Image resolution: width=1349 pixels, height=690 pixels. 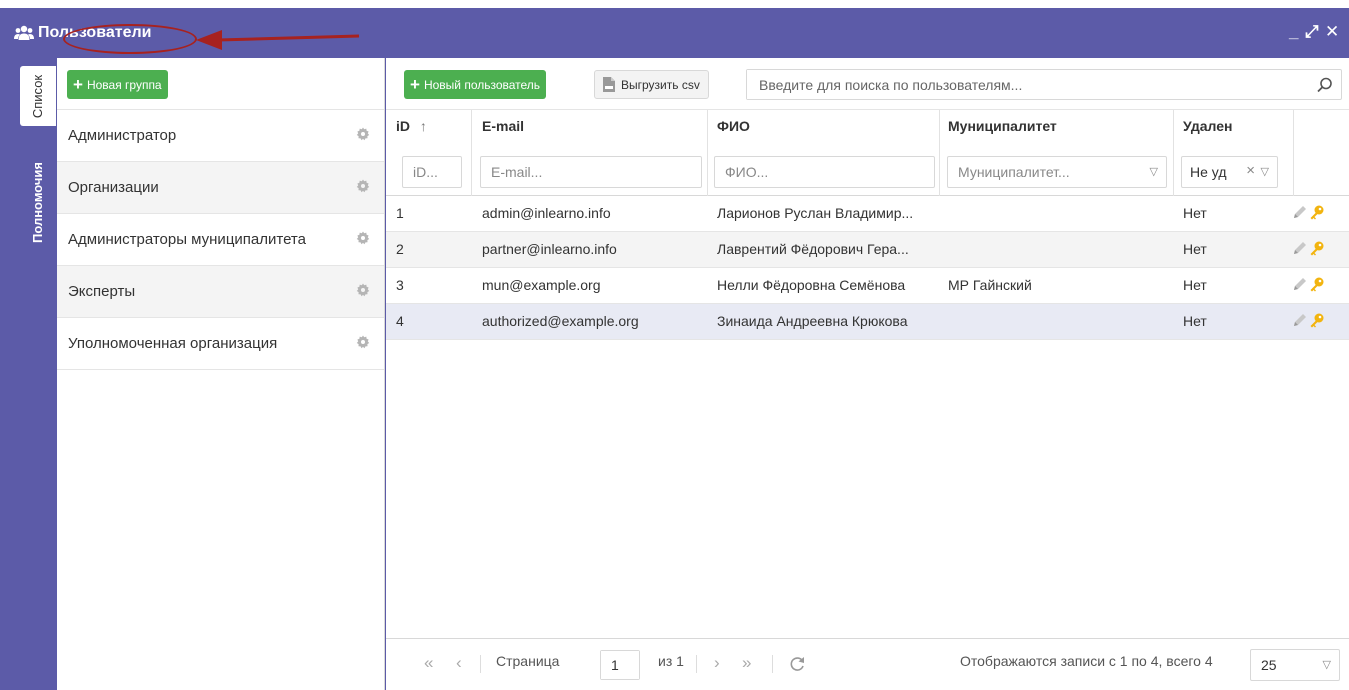 I want to click on groups-toolbar: + Новая группа, so click(x=220, y=84).